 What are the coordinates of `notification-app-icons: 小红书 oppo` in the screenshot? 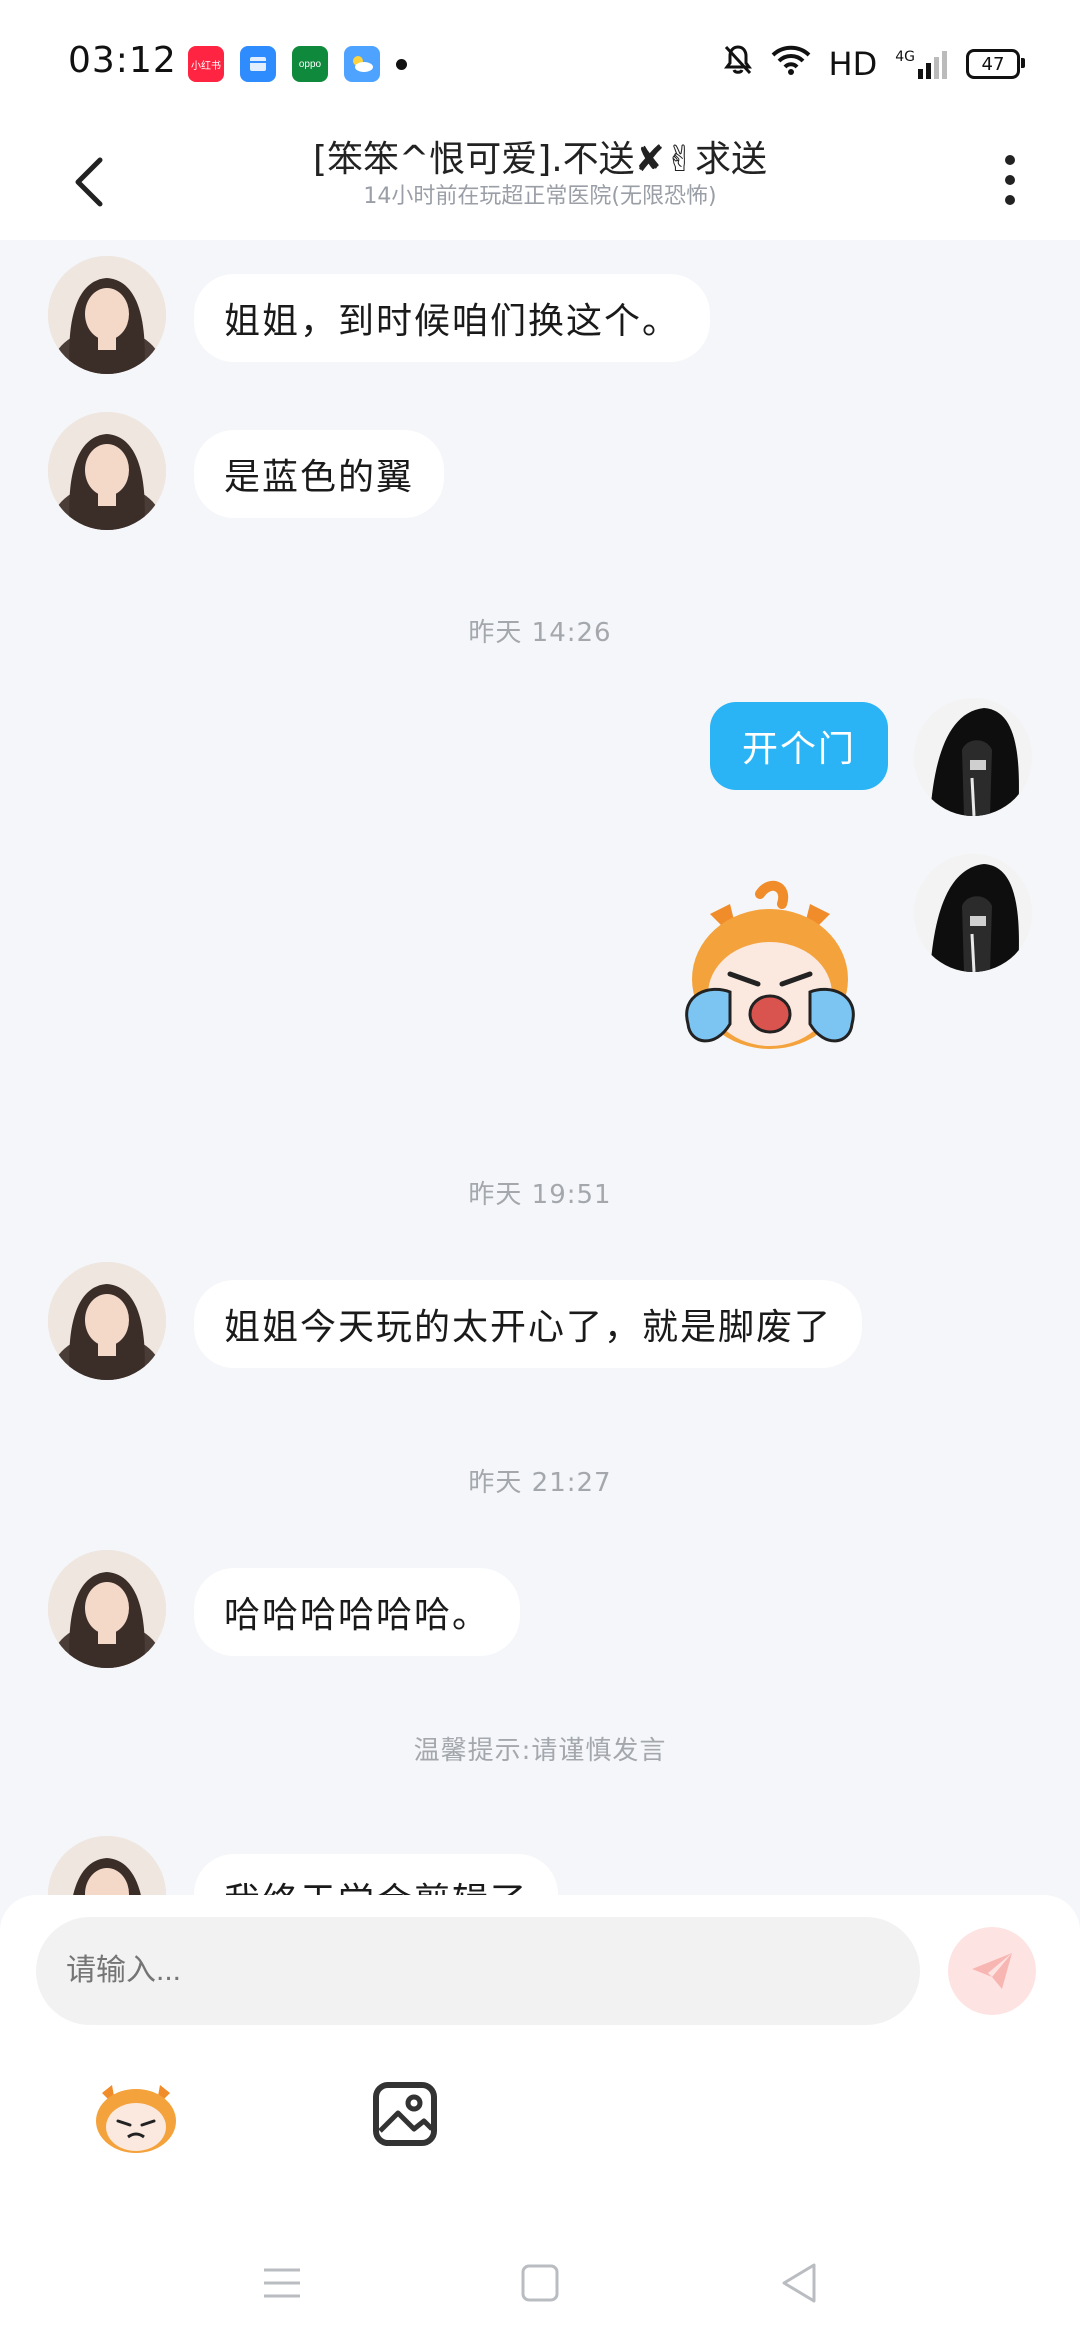 It's located at (297, 64).